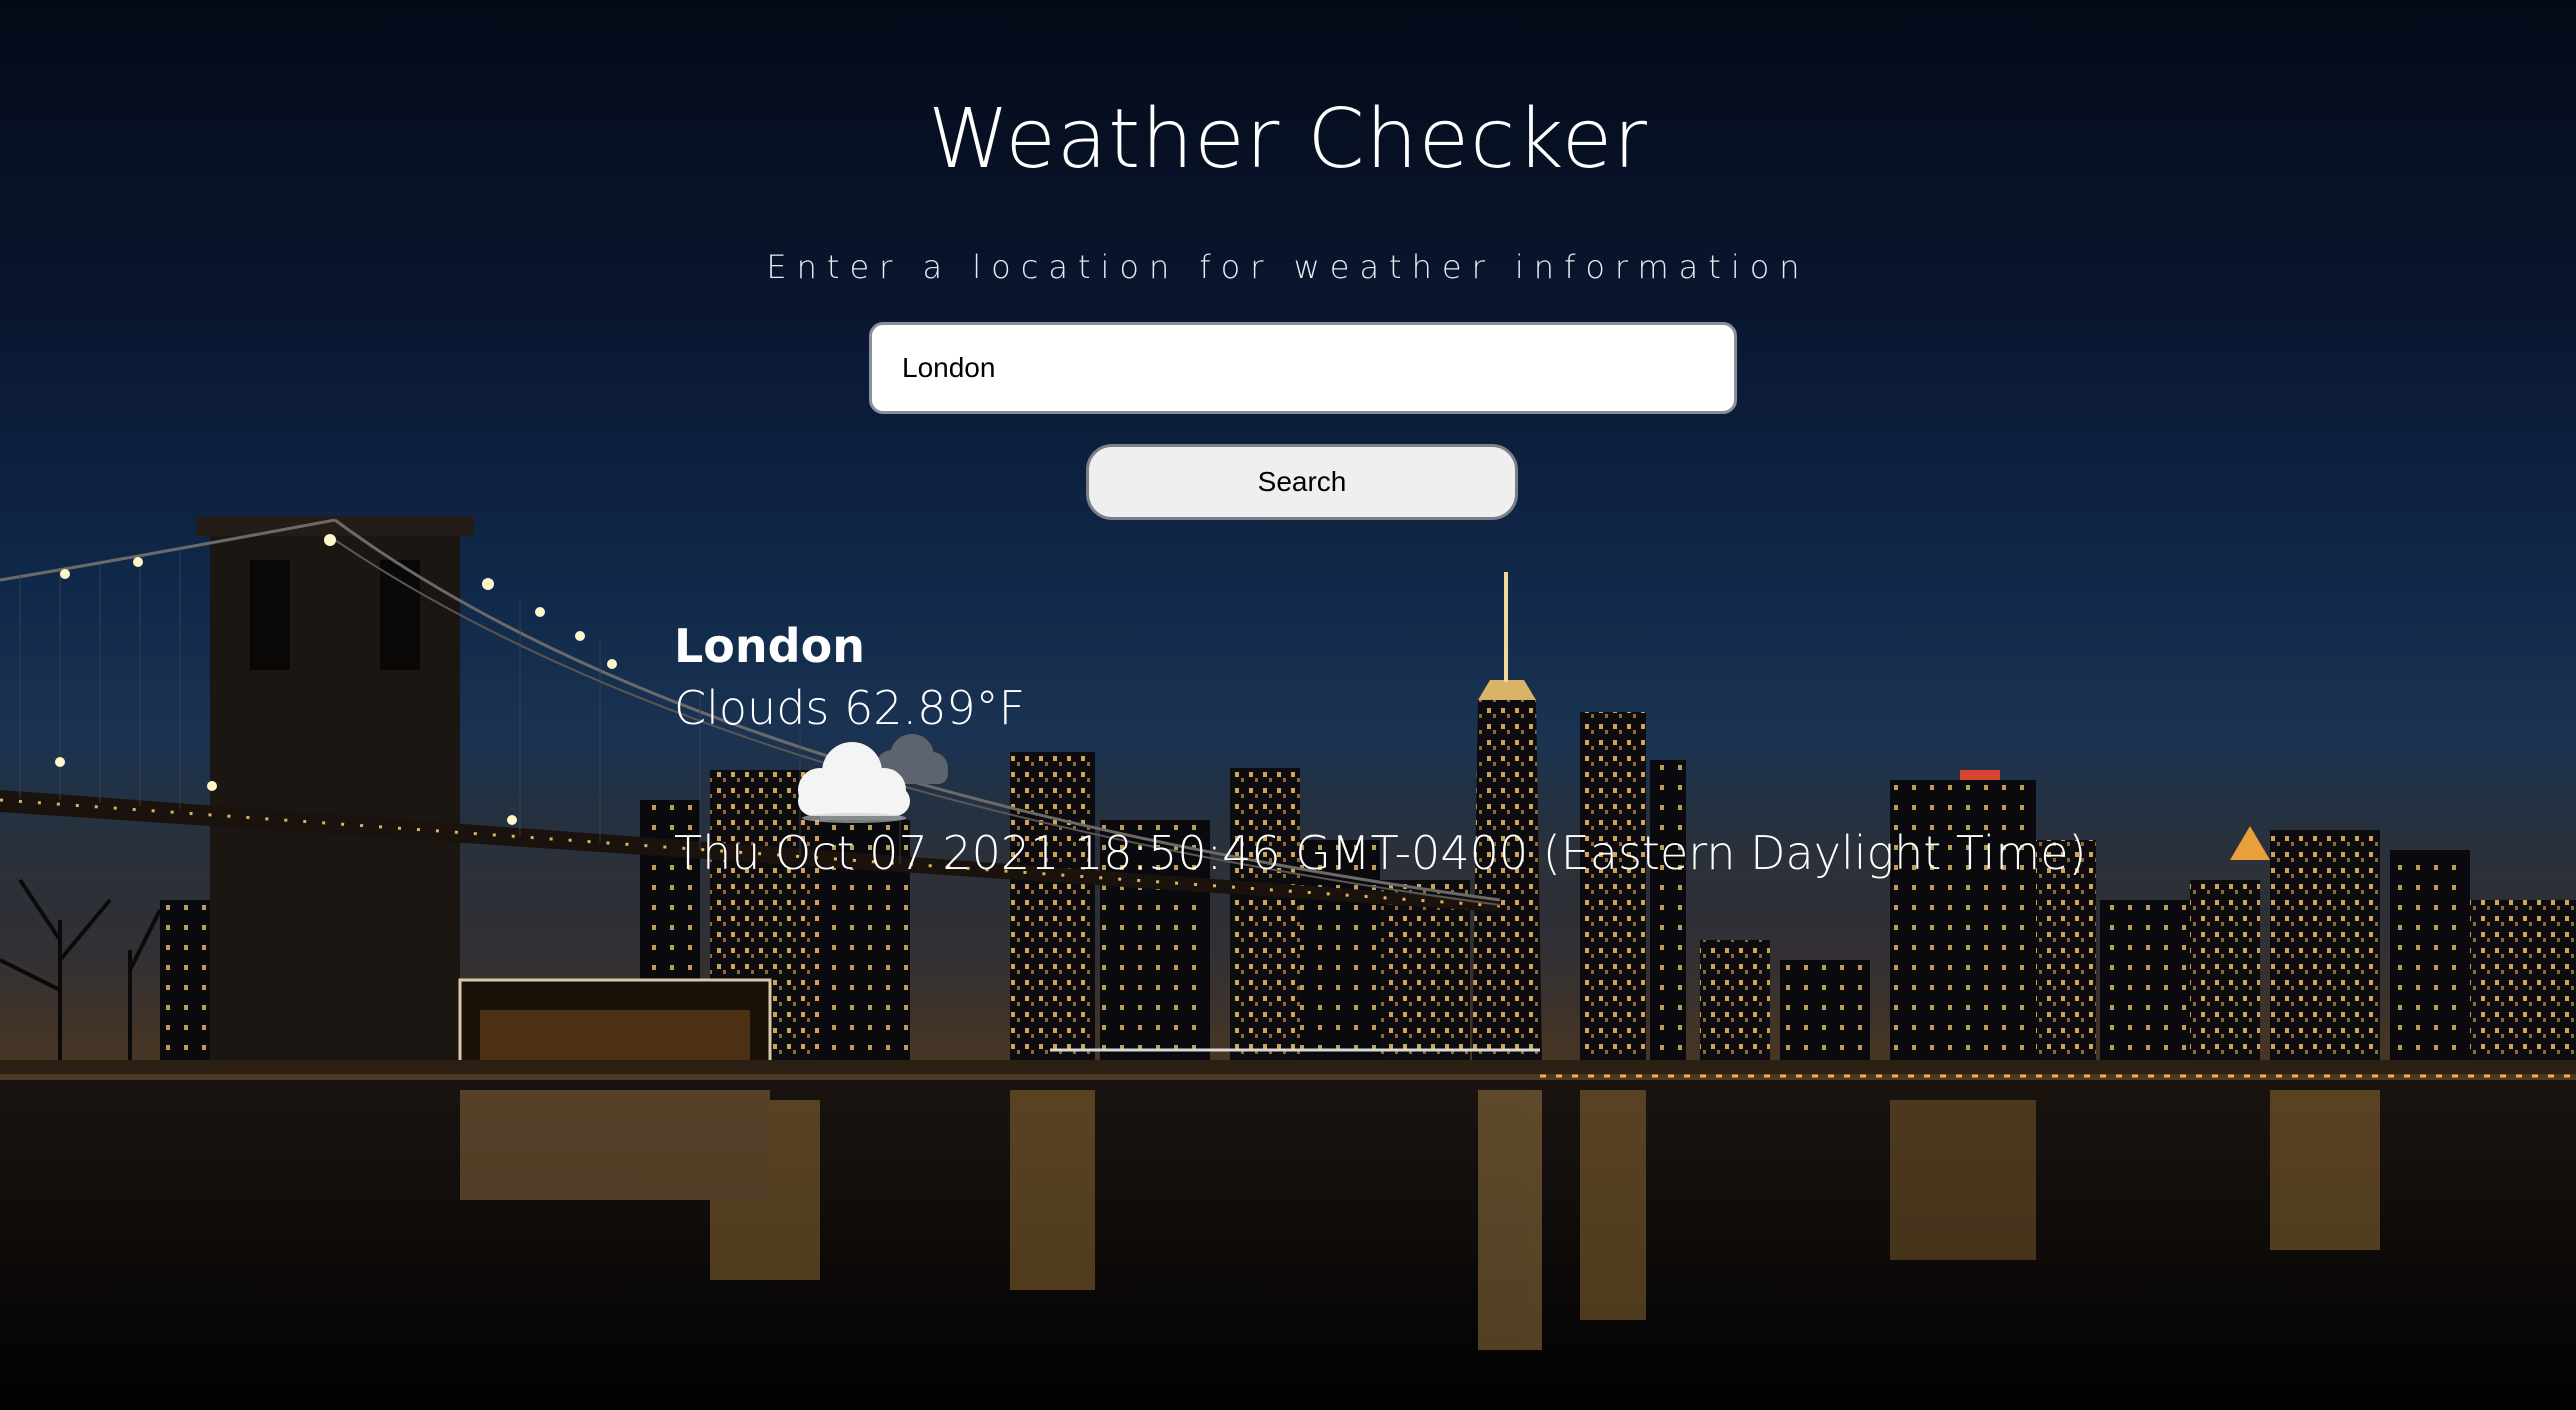  Describe the element at coordinates (873, 778) in the screenshot. I see `cloud-icon` at that location.